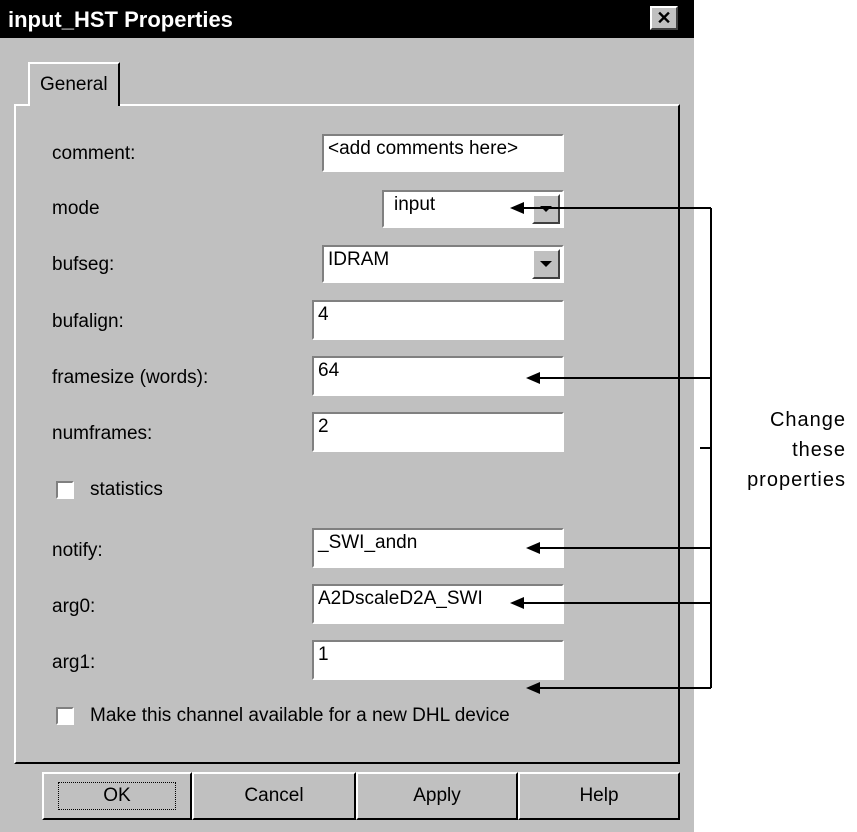 This screenshot has width=857, height=832. I want to click on annotation-text: Change these properties, so click(773, 450).